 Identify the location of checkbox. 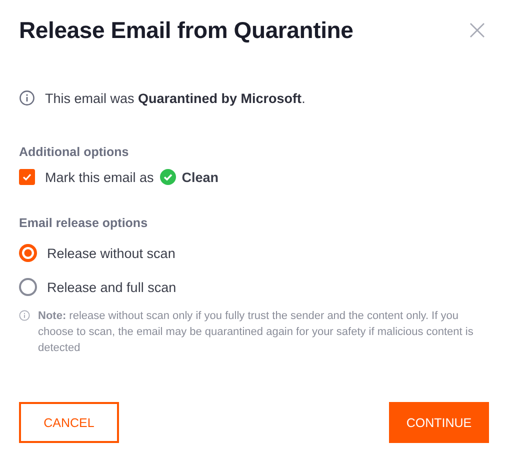
(27, 177).